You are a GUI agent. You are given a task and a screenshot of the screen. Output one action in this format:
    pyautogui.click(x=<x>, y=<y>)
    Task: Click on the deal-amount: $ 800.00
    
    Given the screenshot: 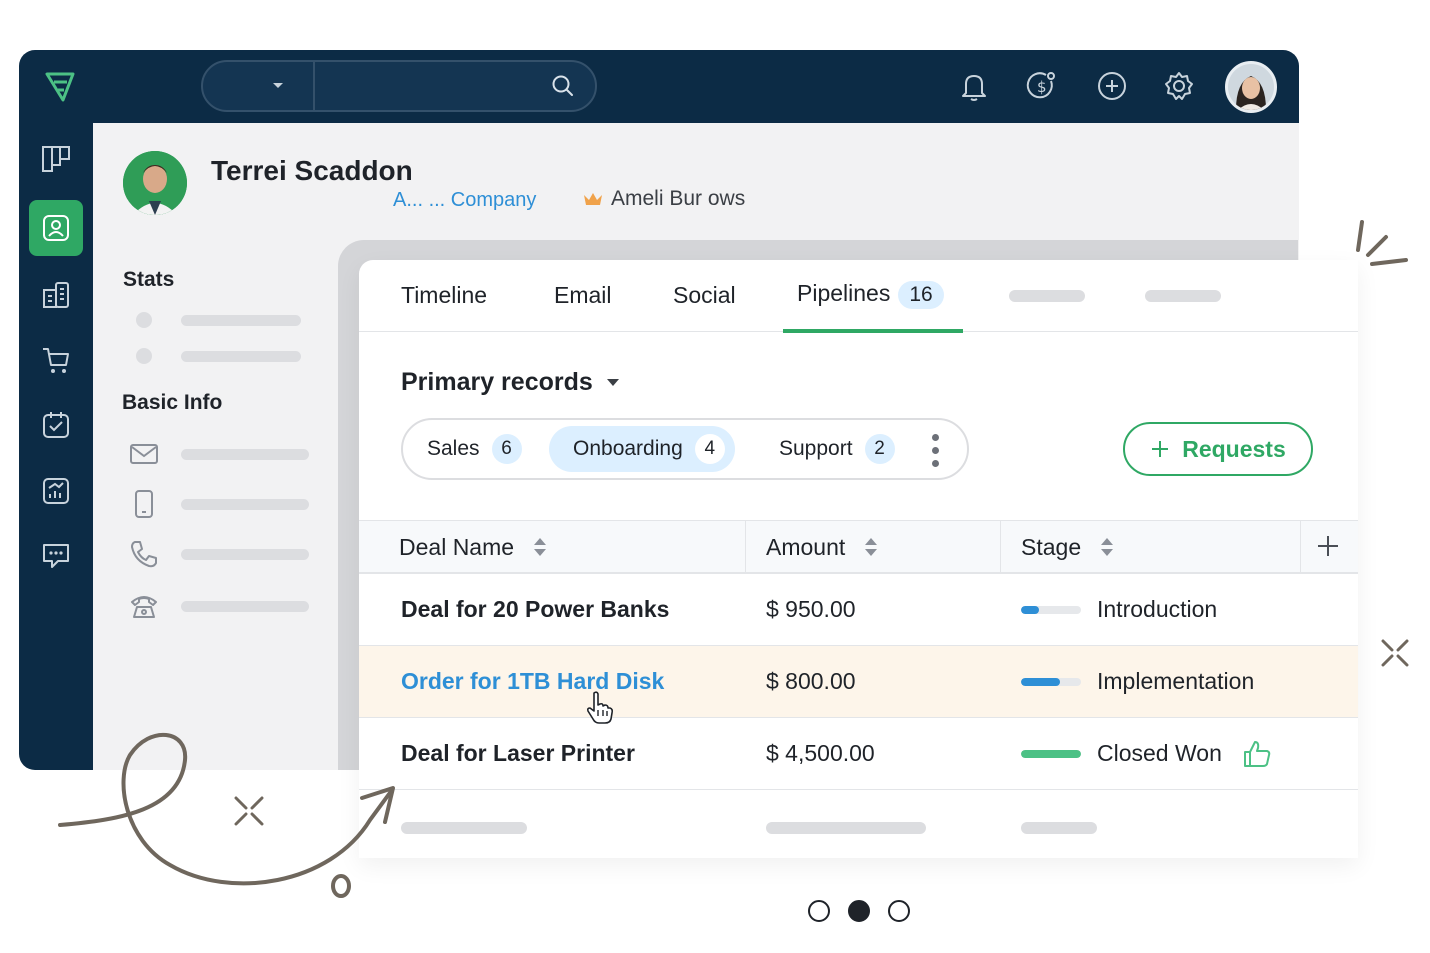 What is the action you would take?
    pyautogui.click(x=811, y=681)
    